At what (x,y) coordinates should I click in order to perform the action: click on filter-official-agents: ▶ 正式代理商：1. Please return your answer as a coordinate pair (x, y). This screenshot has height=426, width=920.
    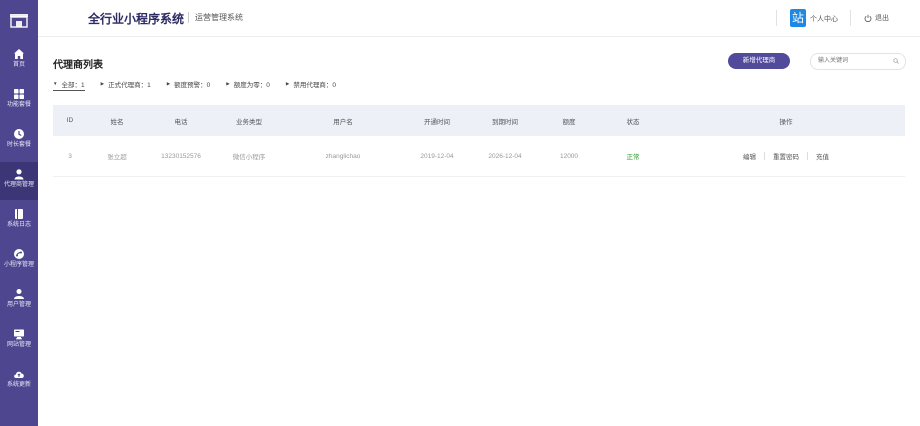
    Looking at the image, I should click on (126, 85).